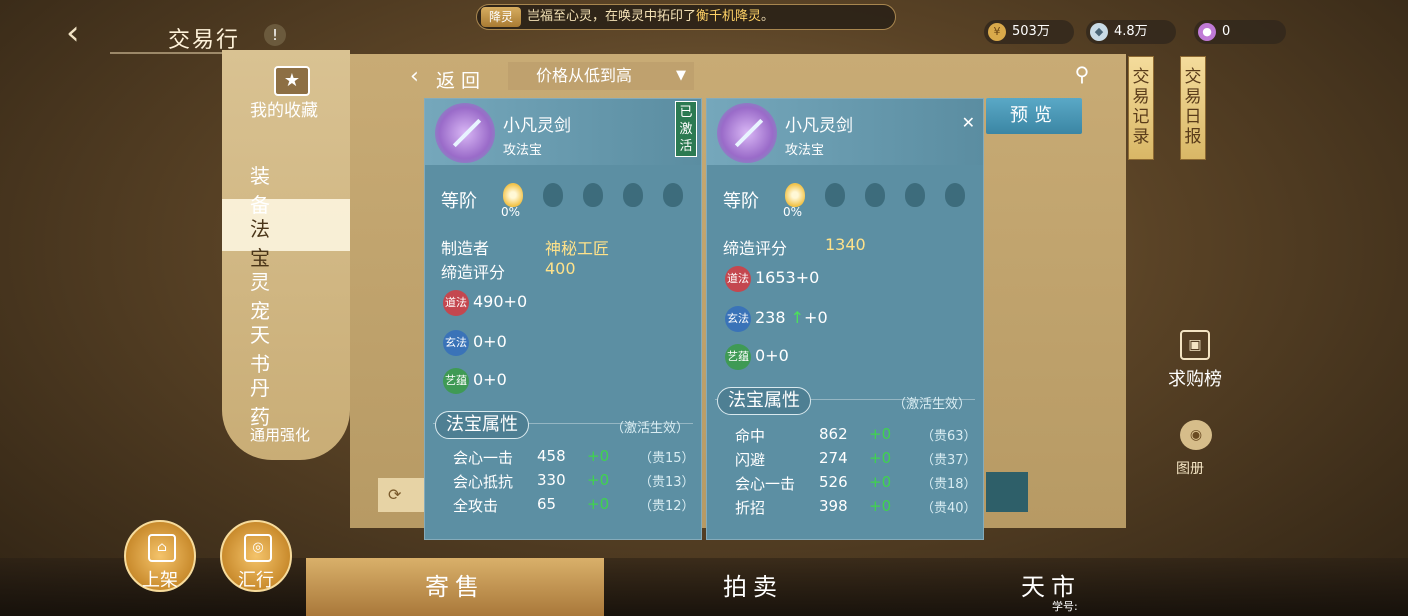 This screenshot has height=616, width=1408. What do you see at coordinates (275, 35) in the screenshot?
I see `info-badge: !` at bounding box center [275, 35].